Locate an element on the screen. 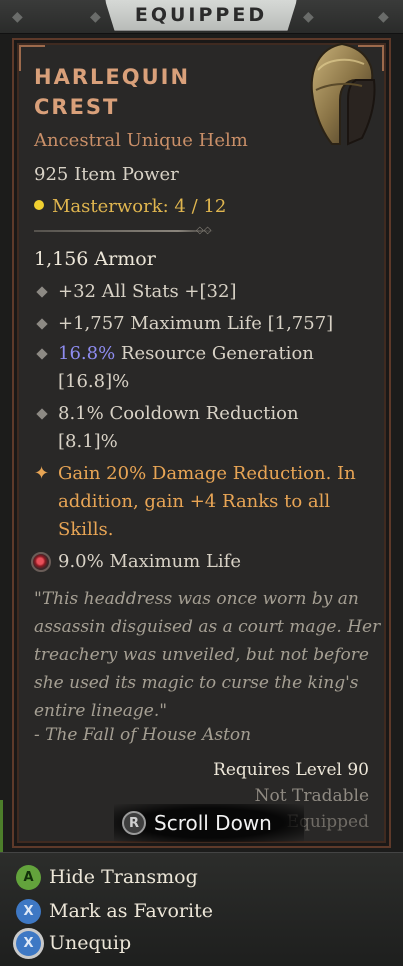 This screenshot has height=966, width=403. affix-resource-generation: 16.8% Resource Generation [16.8]% is located at coordinates (204, 368).